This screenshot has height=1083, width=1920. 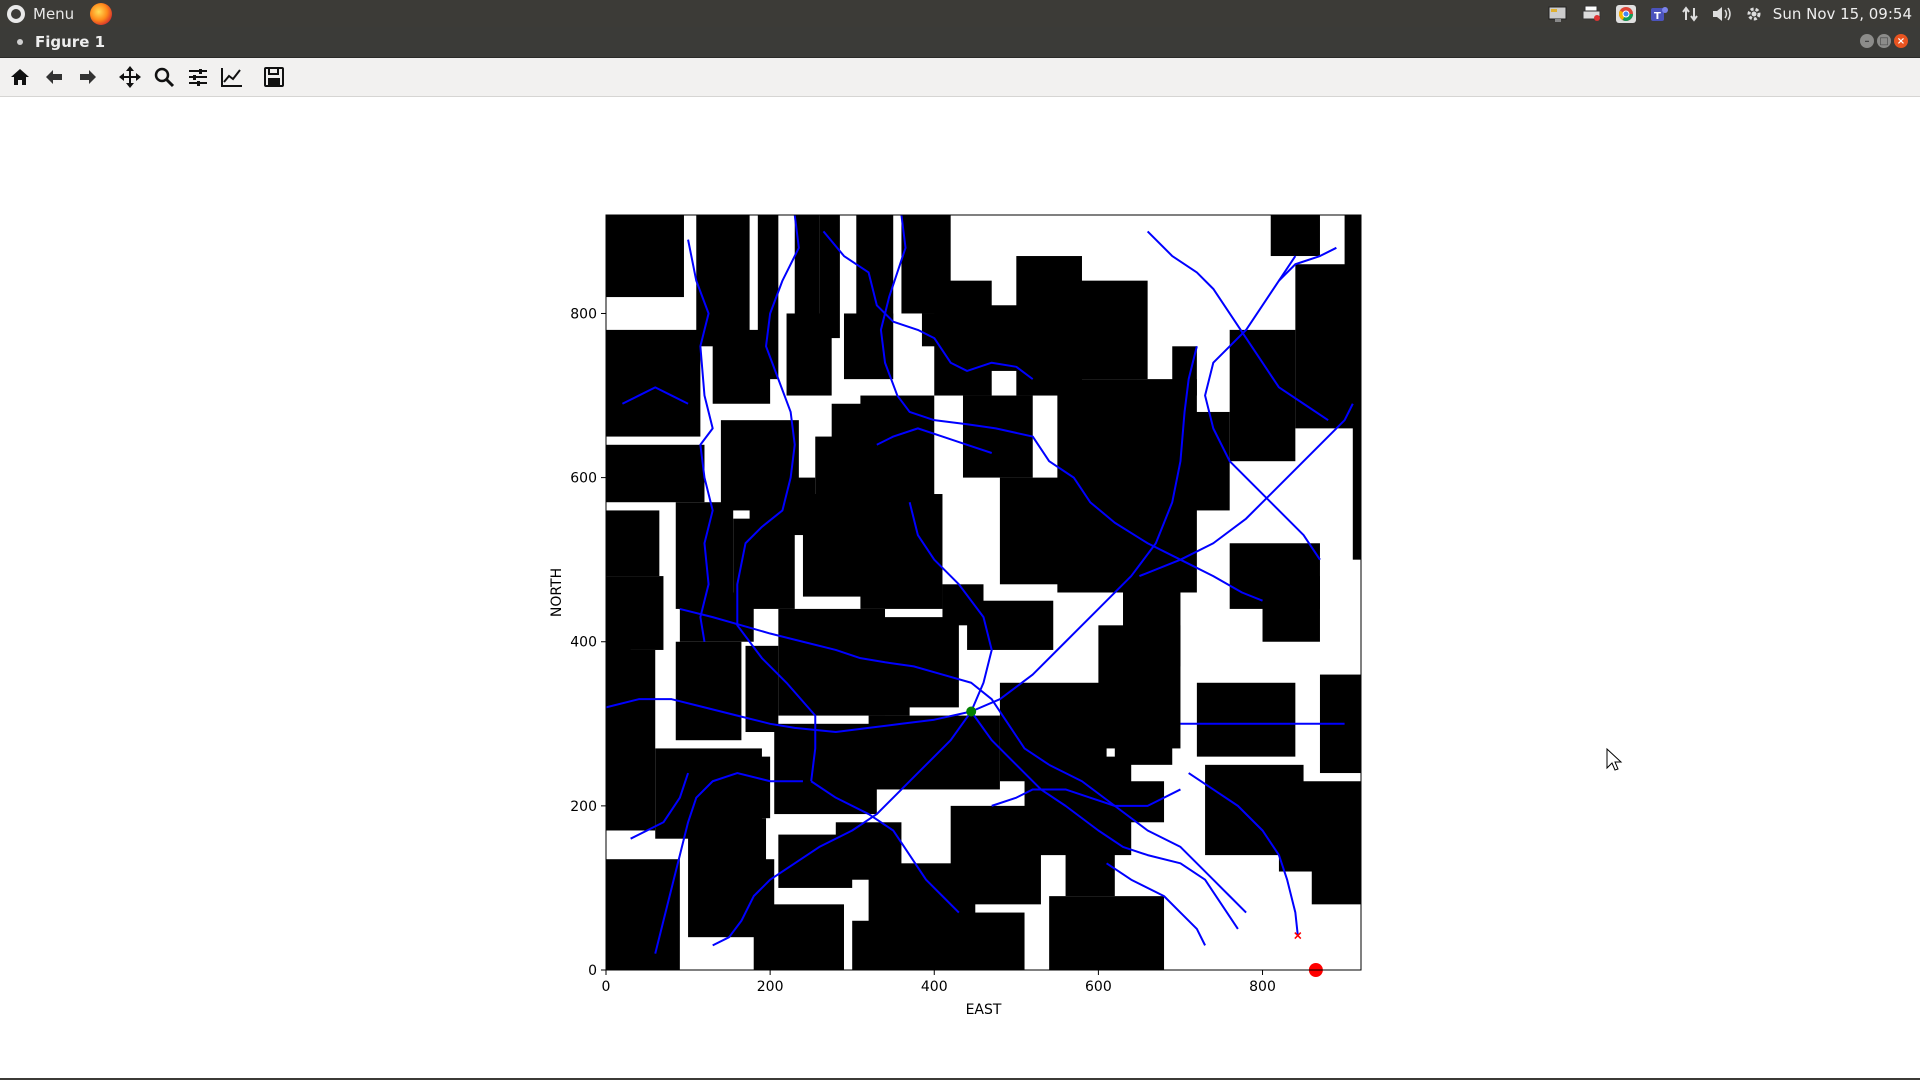 What do you see at coordinates (164, 77) in the screenshot?
I see `zoom-icon` at bounding box center [164, 77].